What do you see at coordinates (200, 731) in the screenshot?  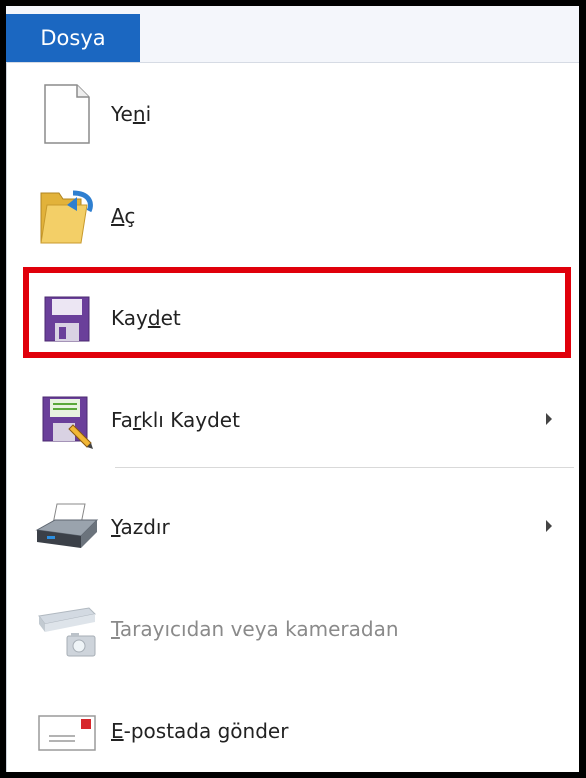 I see `menu-item-send-email-label: E-postada gönder` at bounding box center [200, 731].